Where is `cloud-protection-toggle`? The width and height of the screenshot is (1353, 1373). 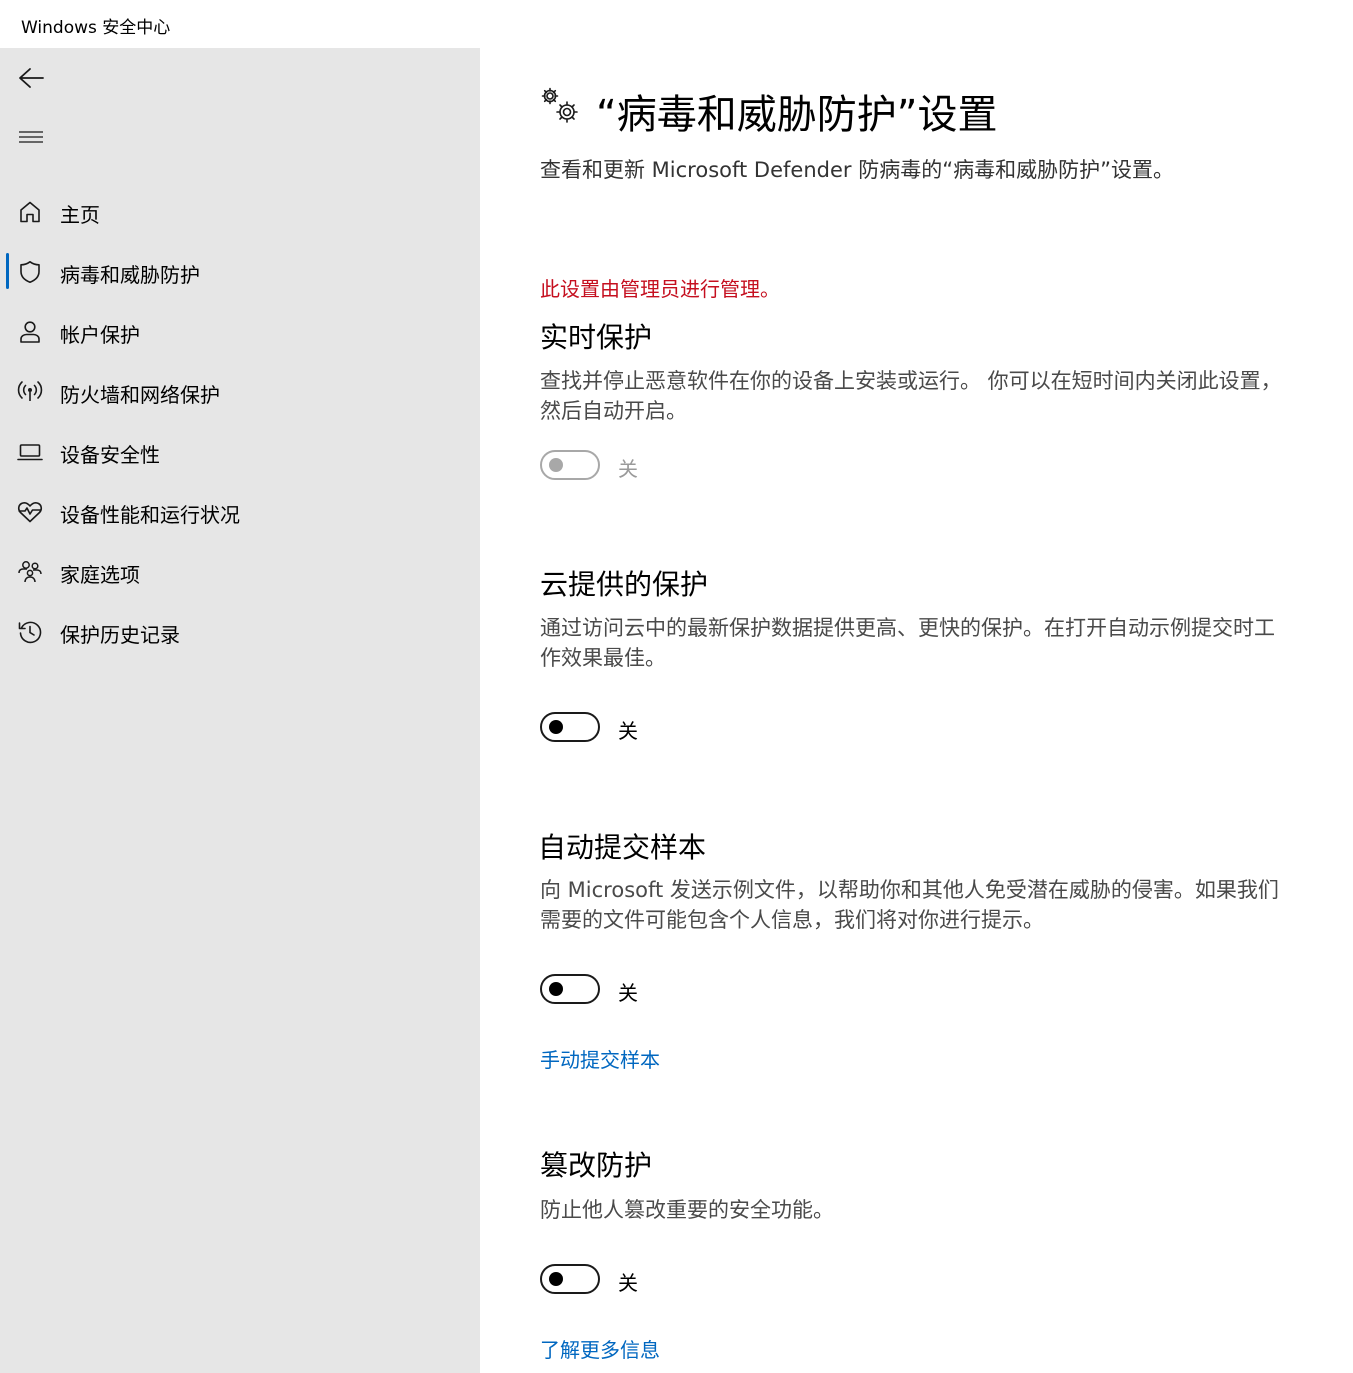 cloud-protection-toggle is located at coordinates (570, 727).